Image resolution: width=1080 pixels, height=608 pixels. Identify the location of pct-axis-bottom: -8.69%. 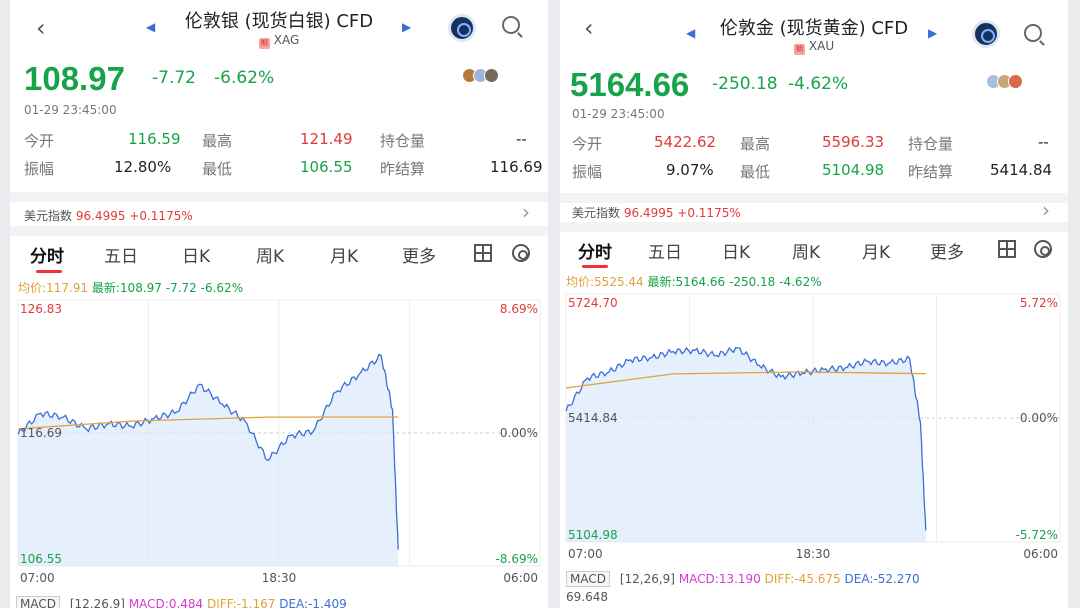
(517, 559).